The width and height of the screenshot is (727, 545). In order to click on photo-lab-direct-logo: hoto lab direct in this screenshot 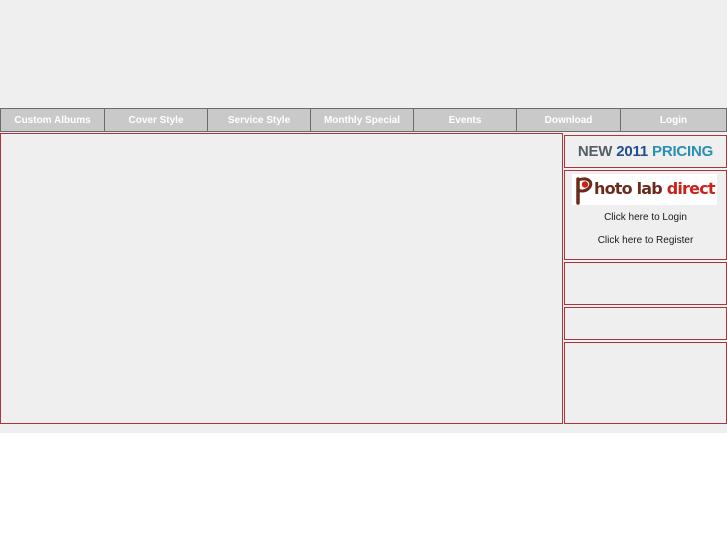, I will do `click(644, 189)`.